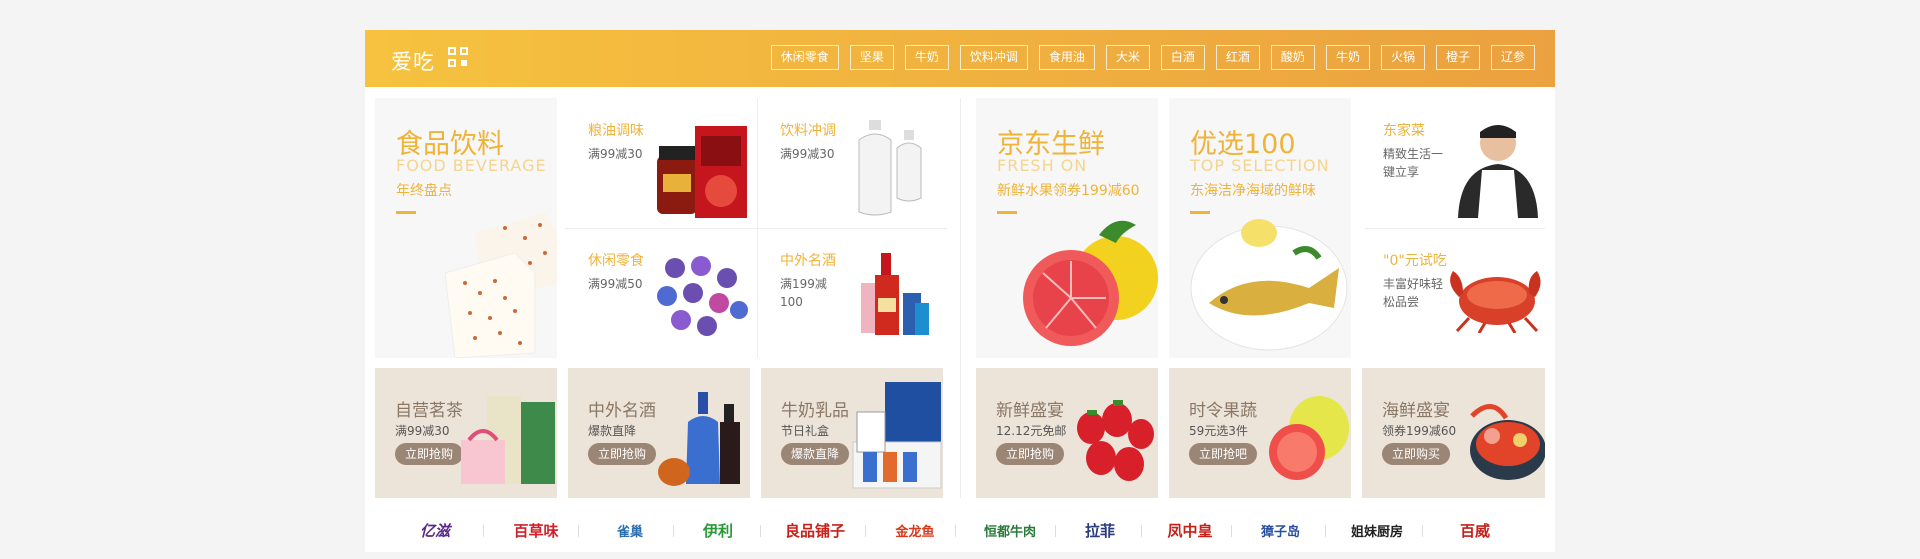 This screenshot has width=1920, height=559. What do you see at coordinates (702, 172) in the screenshot?
I see `sauce-jar-image` at bounding box center [702, 172].